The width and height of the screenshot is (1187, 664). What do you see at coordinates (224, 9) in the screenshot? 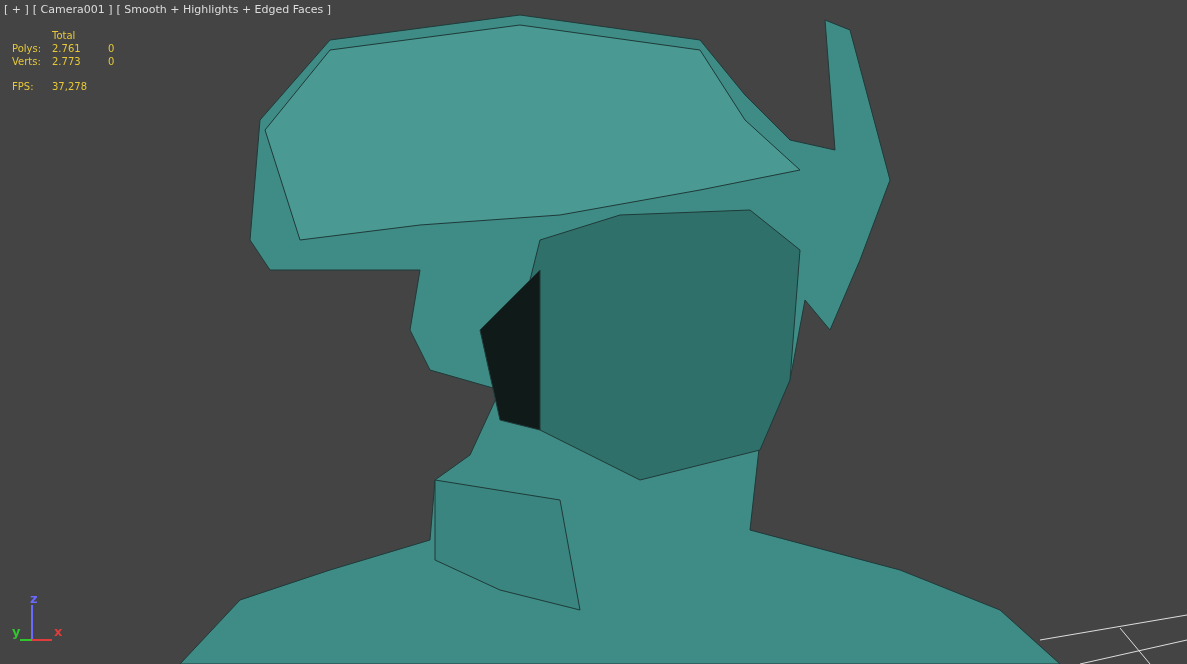
I see `viewport-menu-label: [ Smooth + Highlights + Edged Faces ]` at bounding box center [224, 9].